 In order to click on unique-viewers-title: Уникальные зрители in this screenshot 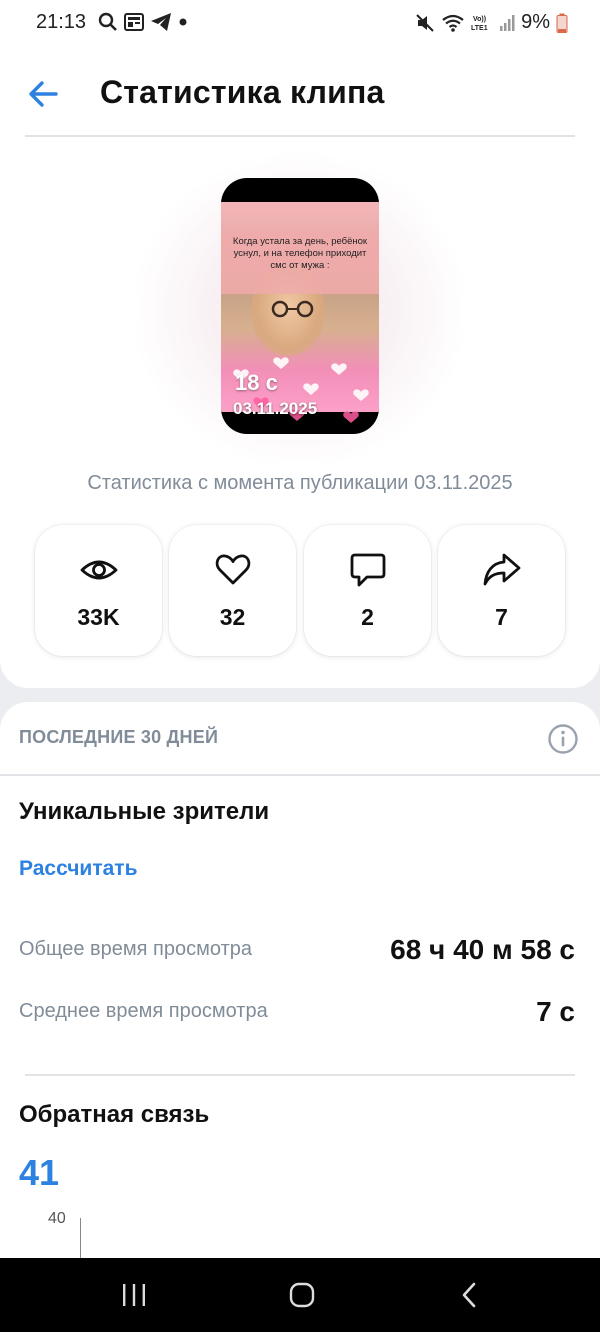, I will do `click(144, 811)`.